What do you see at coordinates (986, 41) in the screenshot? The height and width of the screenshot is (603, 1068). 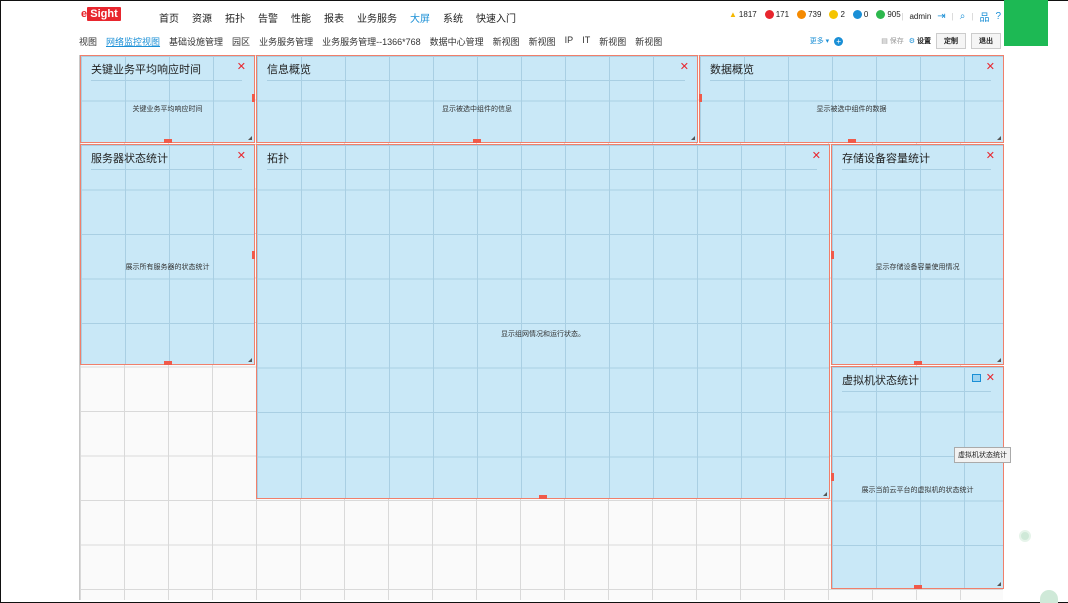 I see `exit-button: 退出` at bounding box center [986, 41].